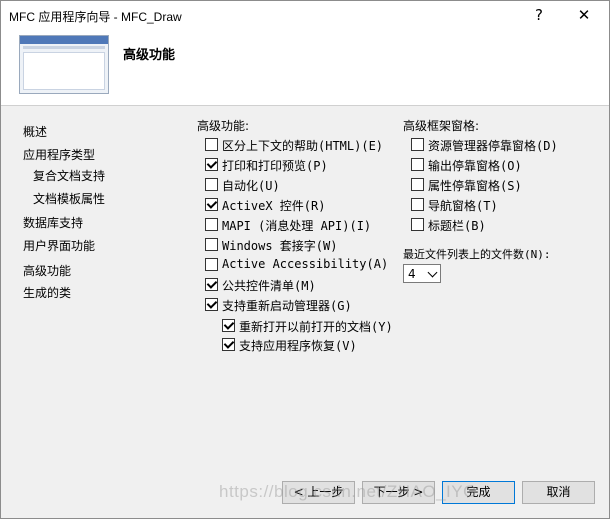 The height and width of the screenshot is (519, 610). Describe the element at coordinates (274, 206) in the screenshot. I see `checkbox-label: ActiveX 控件(R)` at that location.